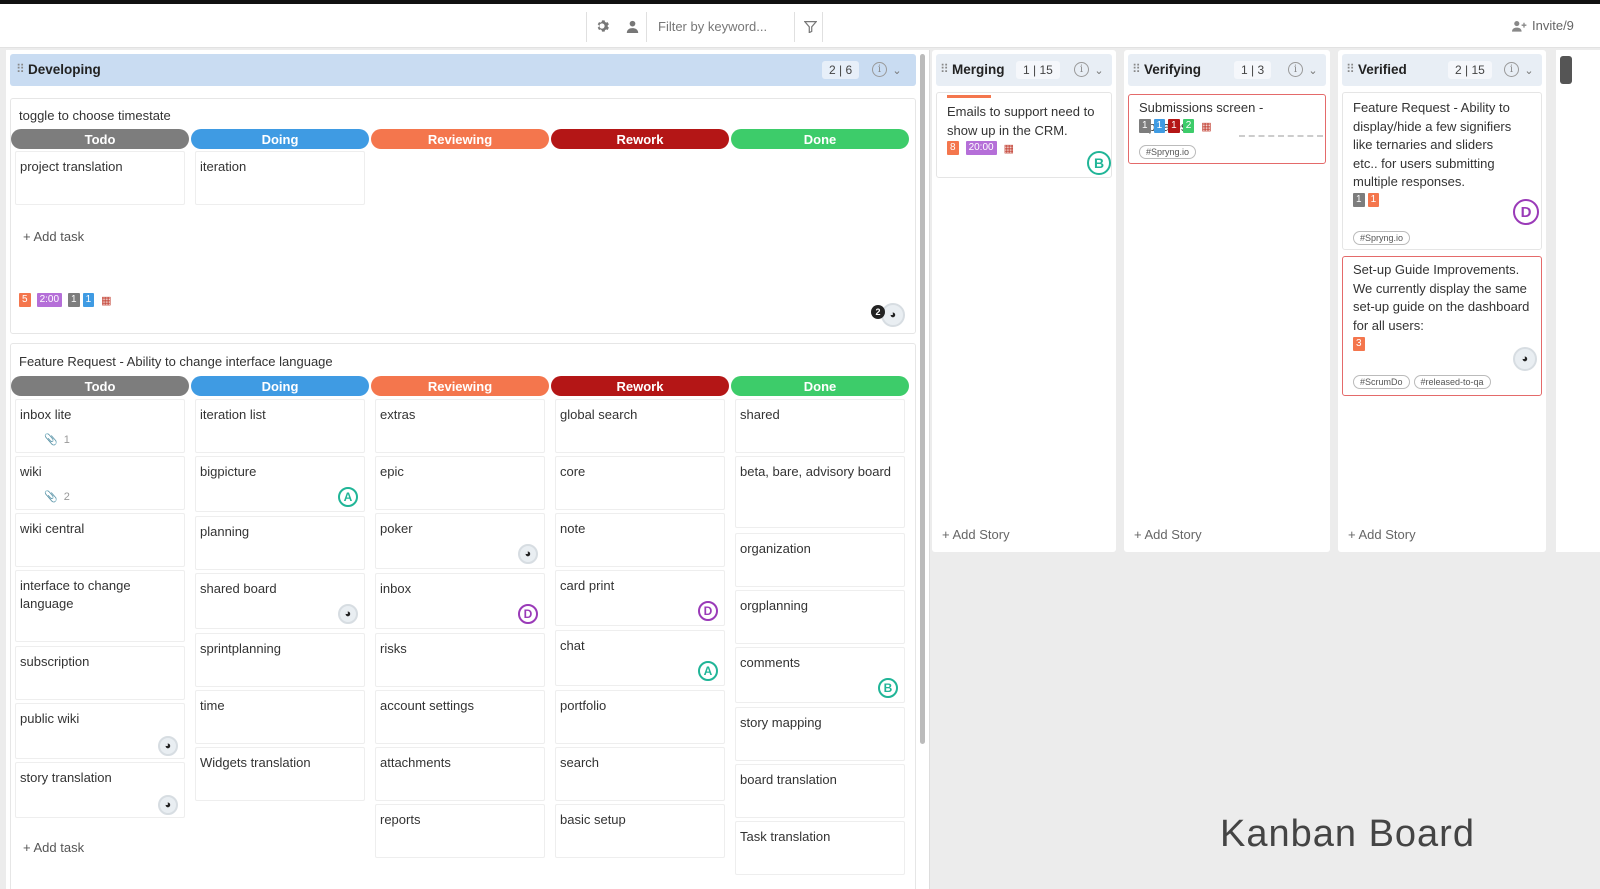 Image resolution: width=1600 pixels, height=889 pixels. What do you see at coordinates (1381, 382) in the screenshot?
I see `tag-chip: #ScrumDo` at bounding box center [1381, 382].